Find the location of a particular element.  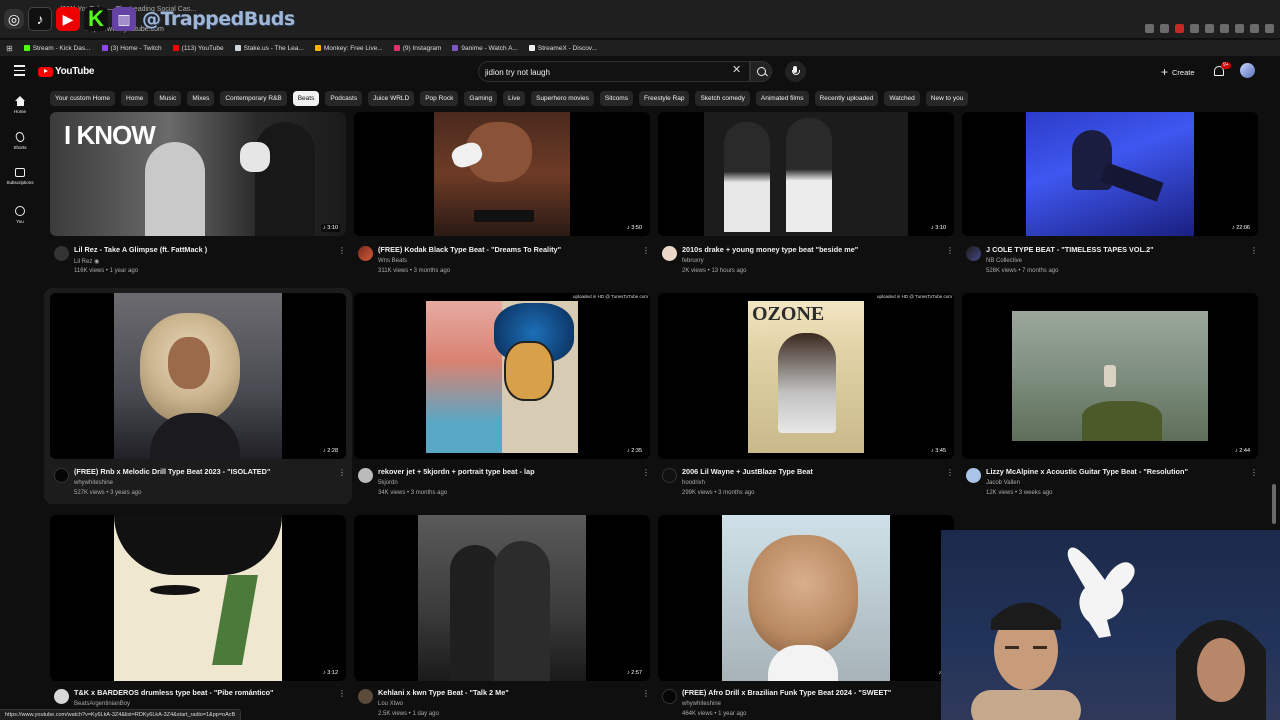

chip-podcasts: Podcasts is located at coordinates (344, 98).